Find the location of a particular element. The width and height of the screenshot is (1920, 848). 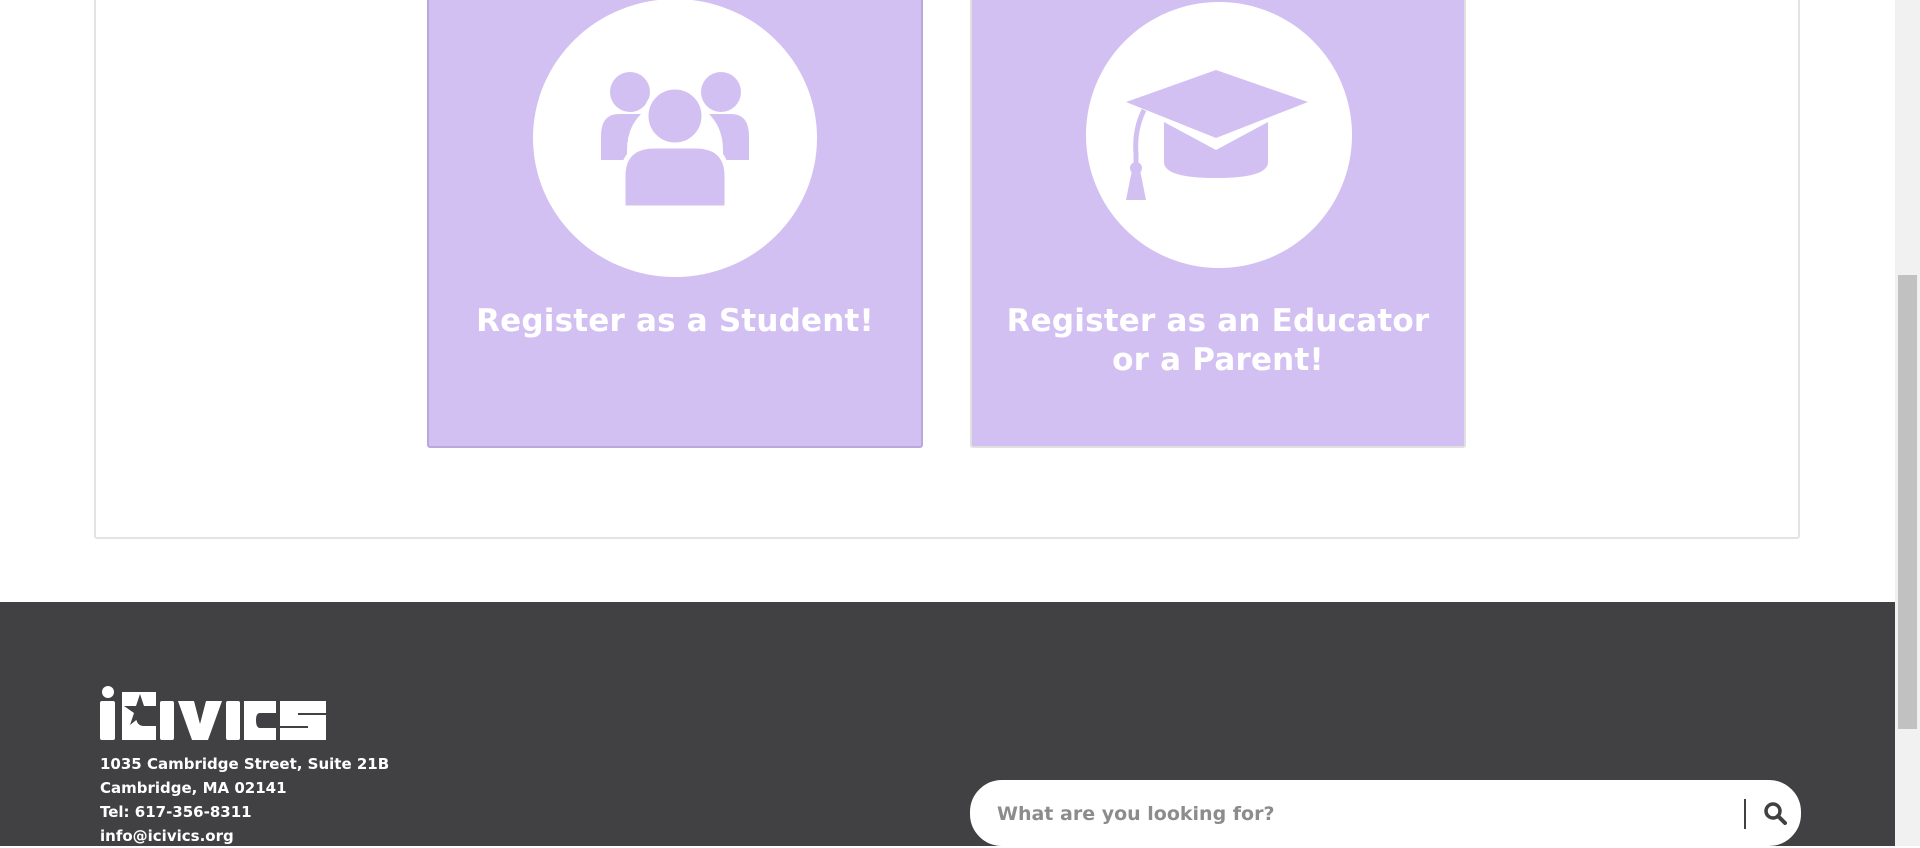

users-icon is located at coordinates (675, 140).